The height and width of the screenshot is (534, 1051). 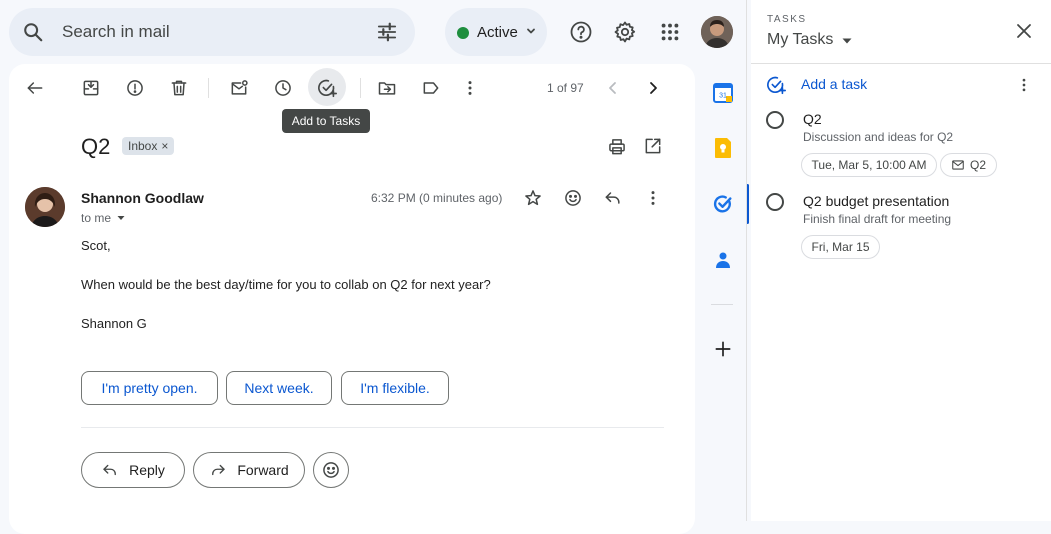 What do you see at coordinates (746, 260) in the screenshot?
I see `panel-border` at bounding box center [746, 260].